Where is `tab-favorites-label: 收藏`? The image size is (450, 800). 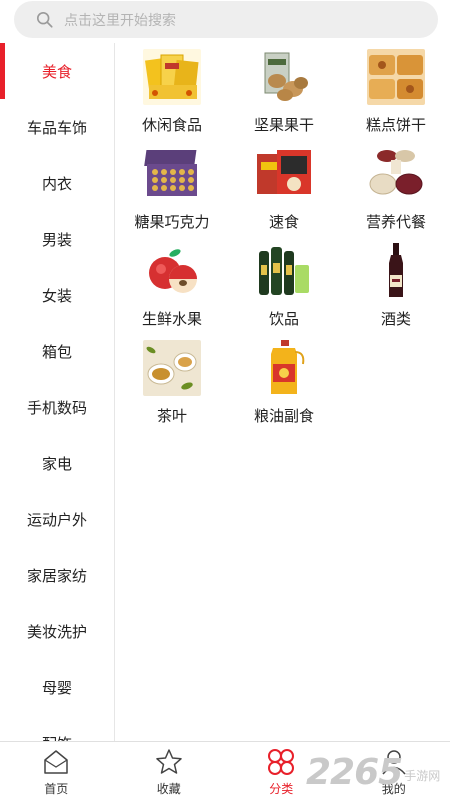 tab-favorites-label: 收藏 is located at coordinates (168, 789).